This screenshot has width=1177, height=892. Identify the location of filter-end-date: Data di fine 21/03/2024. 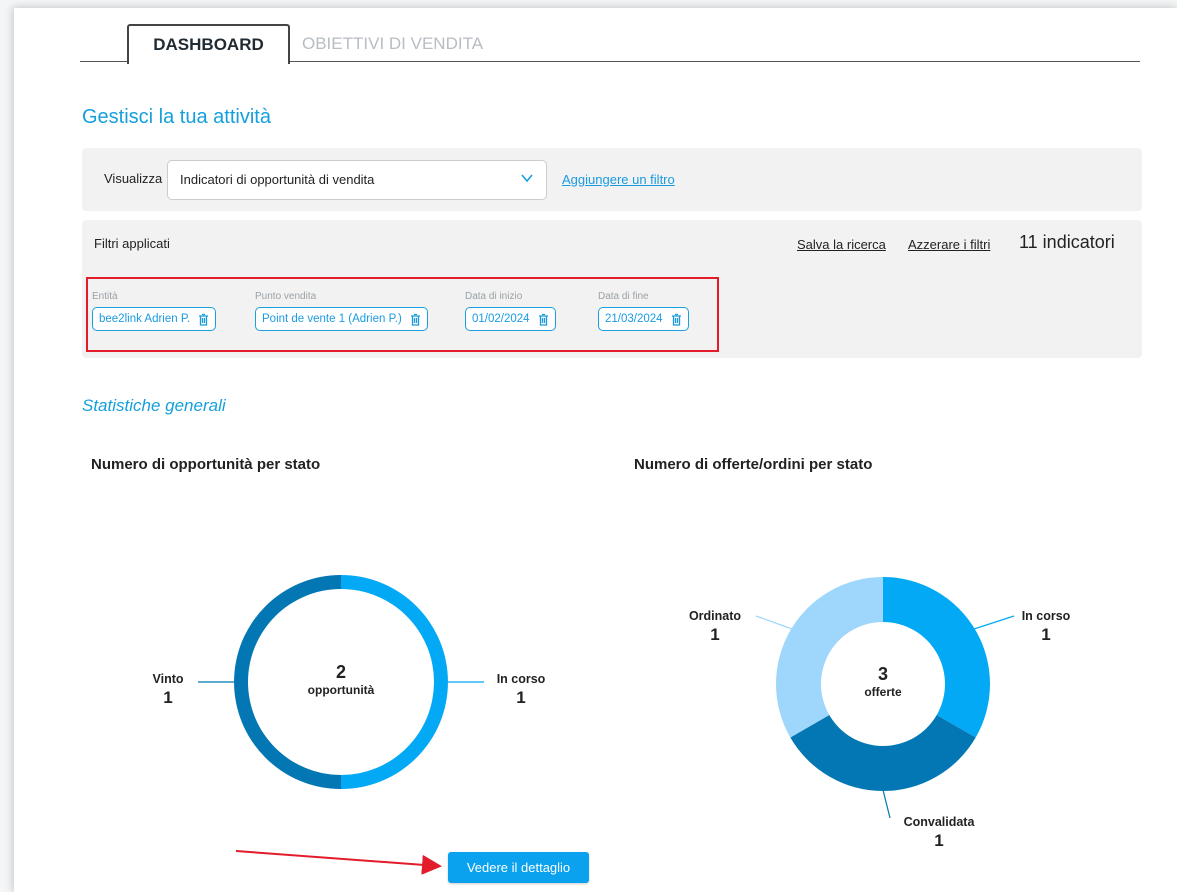
(643, 311).